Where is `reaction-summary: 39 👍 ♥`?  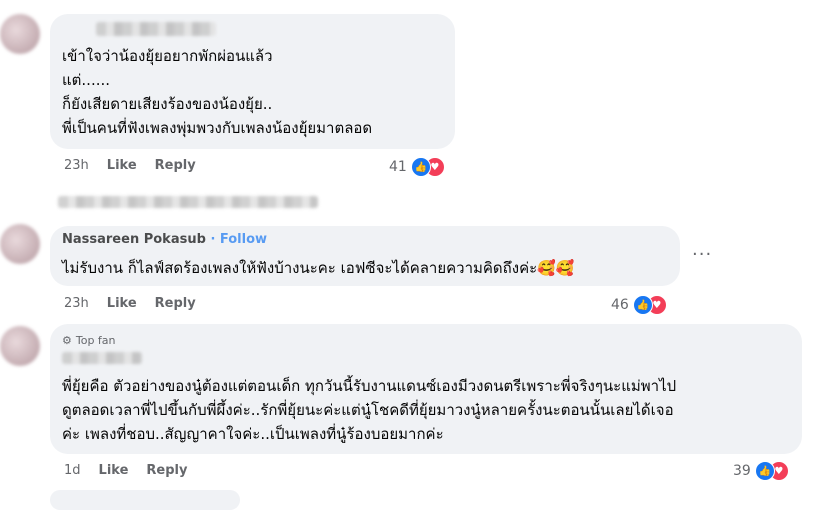 reaction-summary: 39 👍 ♥ is located at coordinates (762, 471).